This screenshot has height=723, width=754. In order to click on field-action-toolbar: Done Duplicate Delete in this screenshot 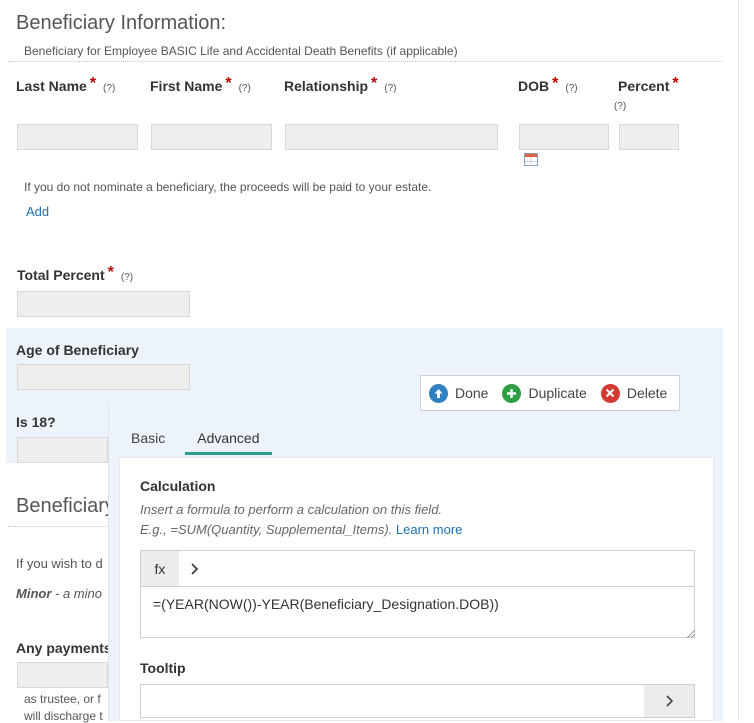, I will do `click(550, 393)`.